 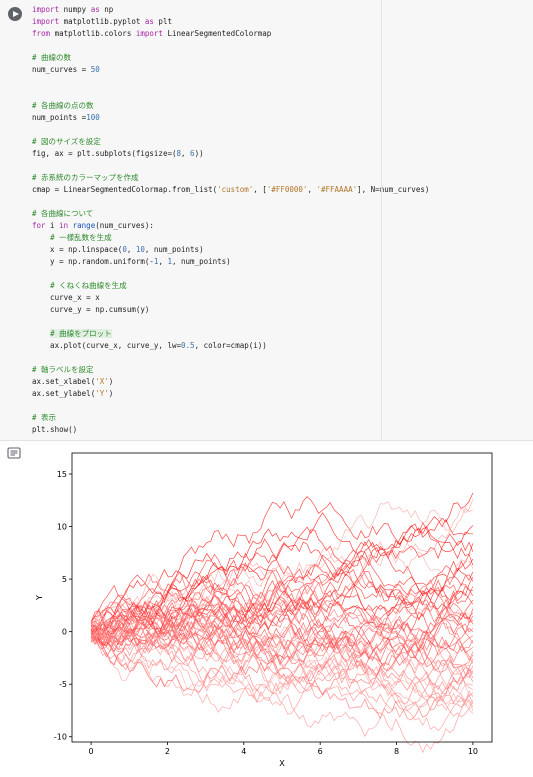 I want to click on code-token: # 各曲線の点の数, so click(x=63, y=105).